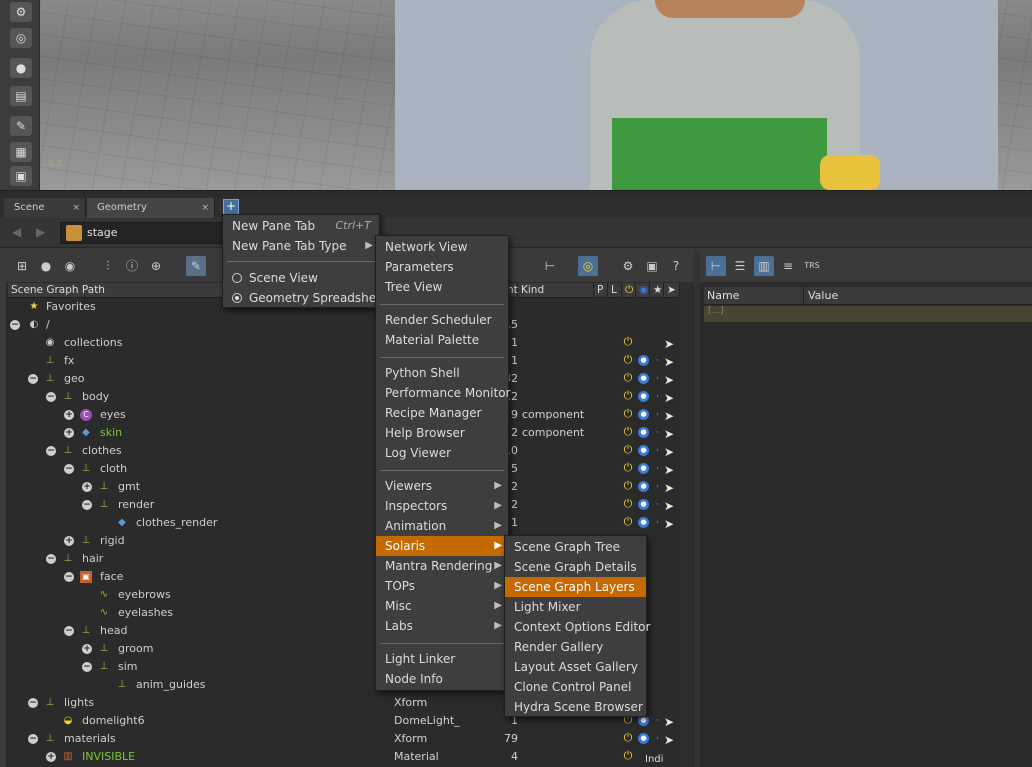 This screenshot has height=767, width=1032. I want to click on transform-icon: TRS, so click(812, 266).